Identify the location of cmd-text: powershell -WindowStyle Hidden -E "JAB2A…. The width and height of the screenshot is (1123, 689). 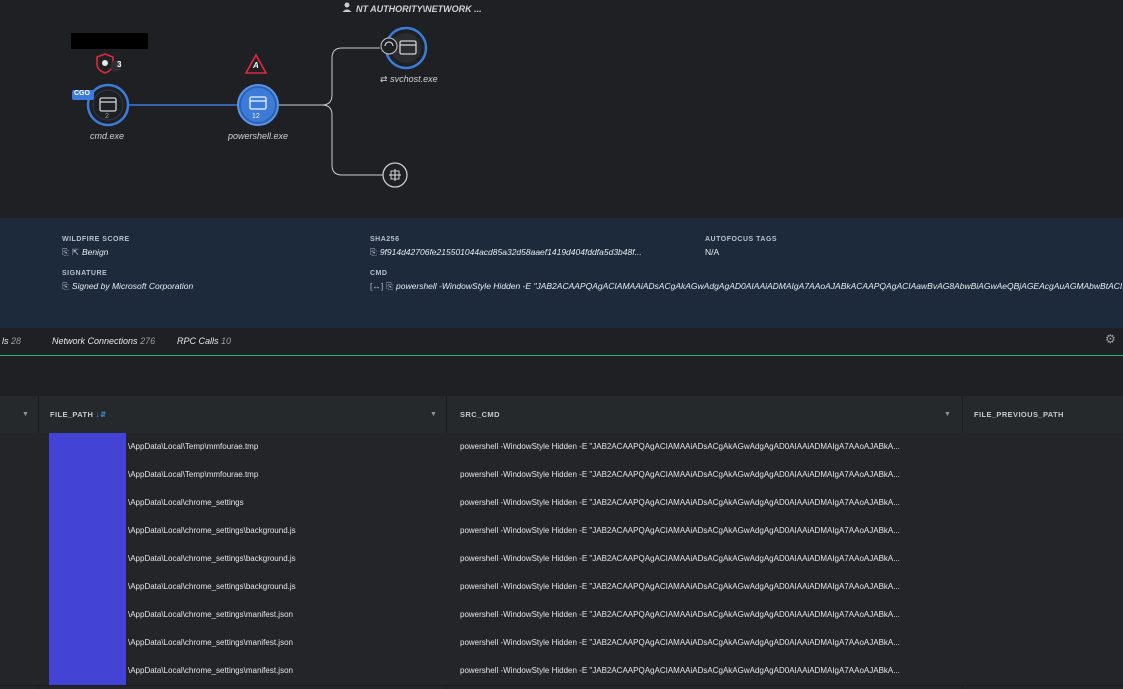
(759, 286).